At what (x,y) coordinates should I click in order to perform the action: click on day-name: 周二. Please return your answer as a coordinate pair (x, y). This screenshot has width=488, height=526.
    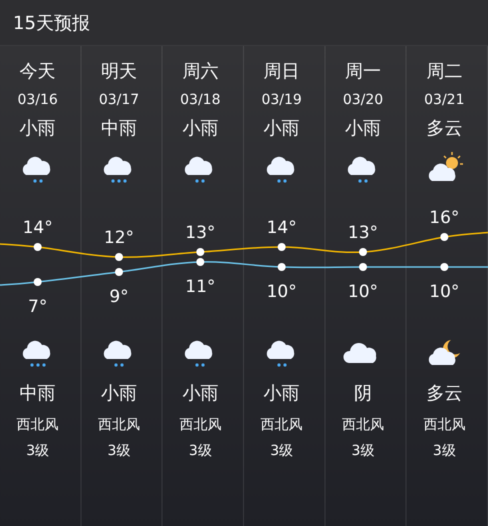
    Looking at the image, I should click on (444, 72).